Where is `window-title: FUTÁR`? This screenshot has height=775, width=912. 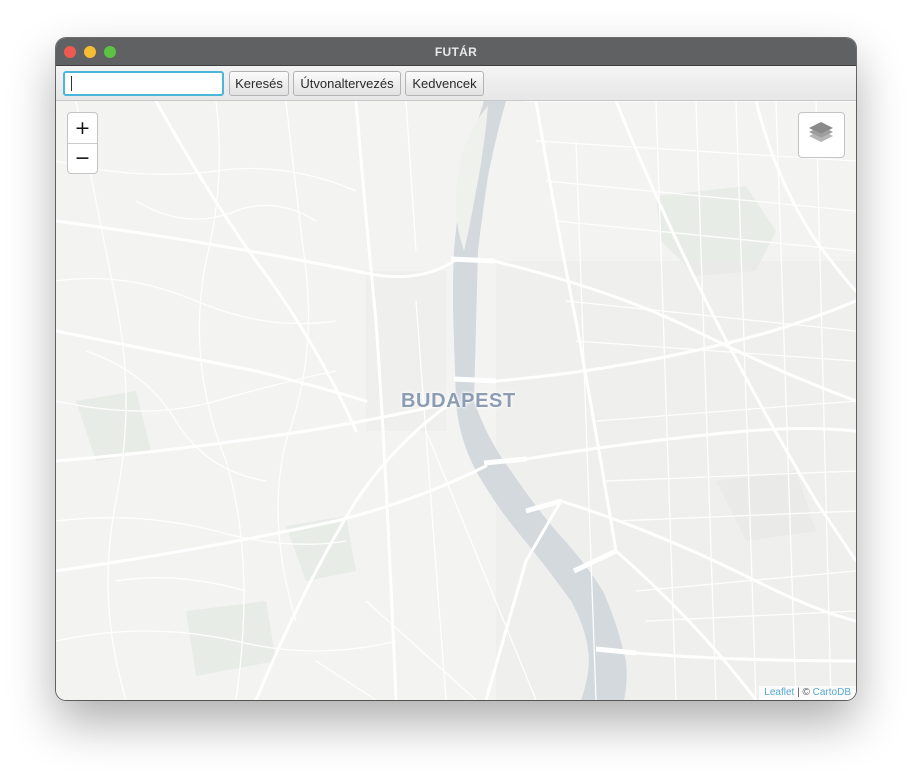
window-title: FUTÁR is located at coordinates (456, 52).